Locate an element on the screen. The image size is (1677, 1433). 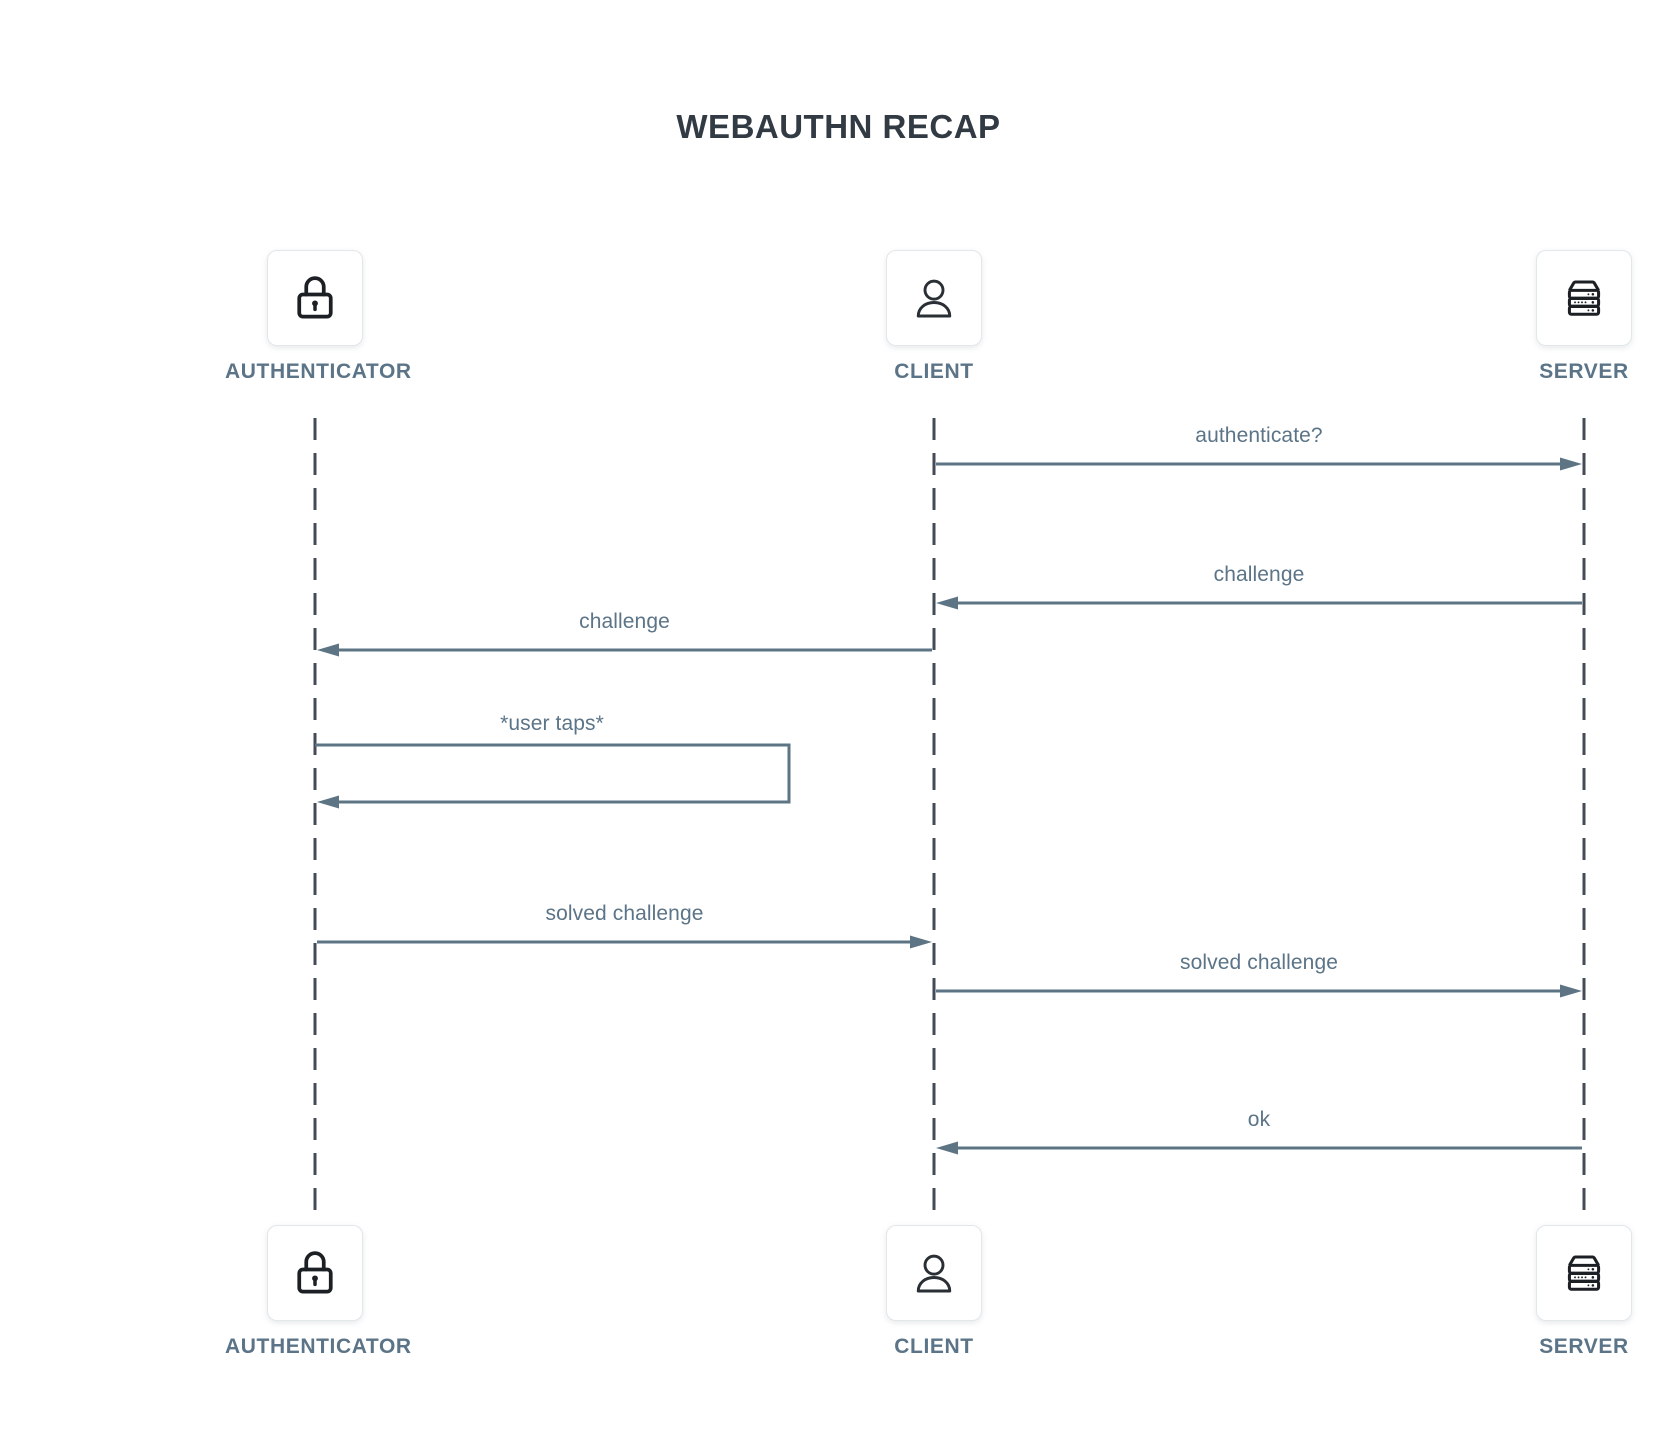
actor-label-authenticator-top: AUTHENTICATOR is located at coordinates (318, 371).